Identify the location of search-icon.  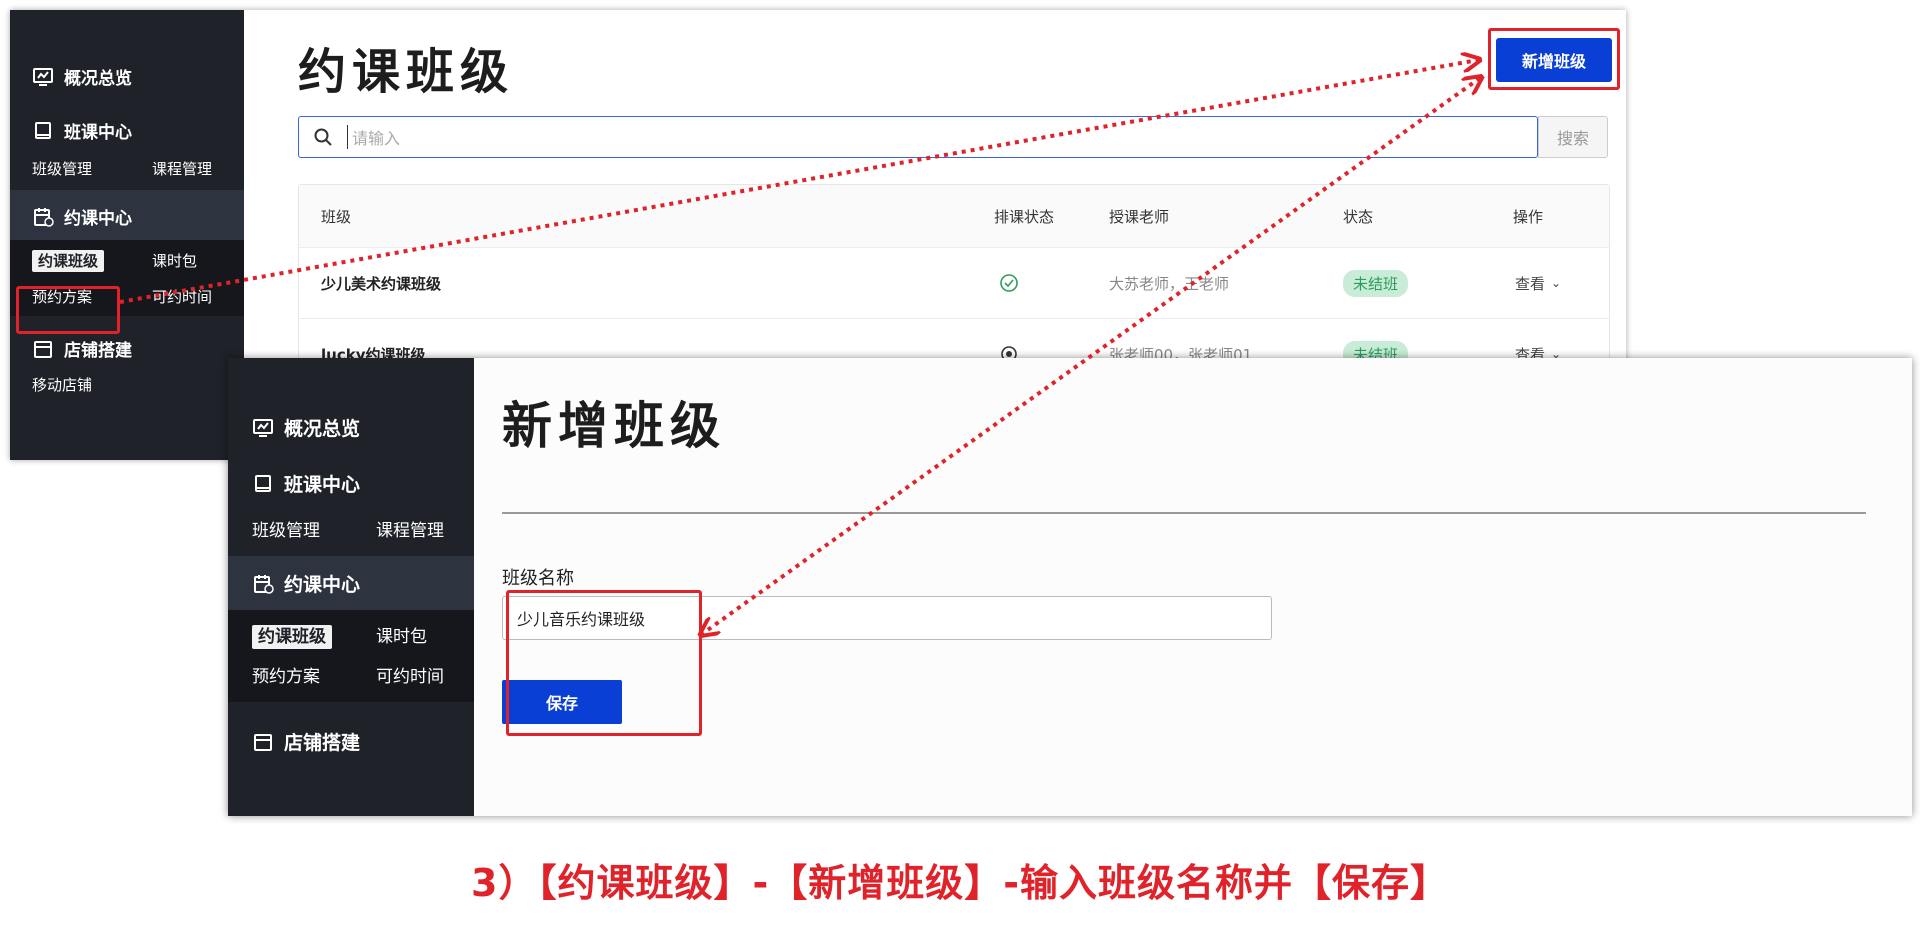
(323, 137).